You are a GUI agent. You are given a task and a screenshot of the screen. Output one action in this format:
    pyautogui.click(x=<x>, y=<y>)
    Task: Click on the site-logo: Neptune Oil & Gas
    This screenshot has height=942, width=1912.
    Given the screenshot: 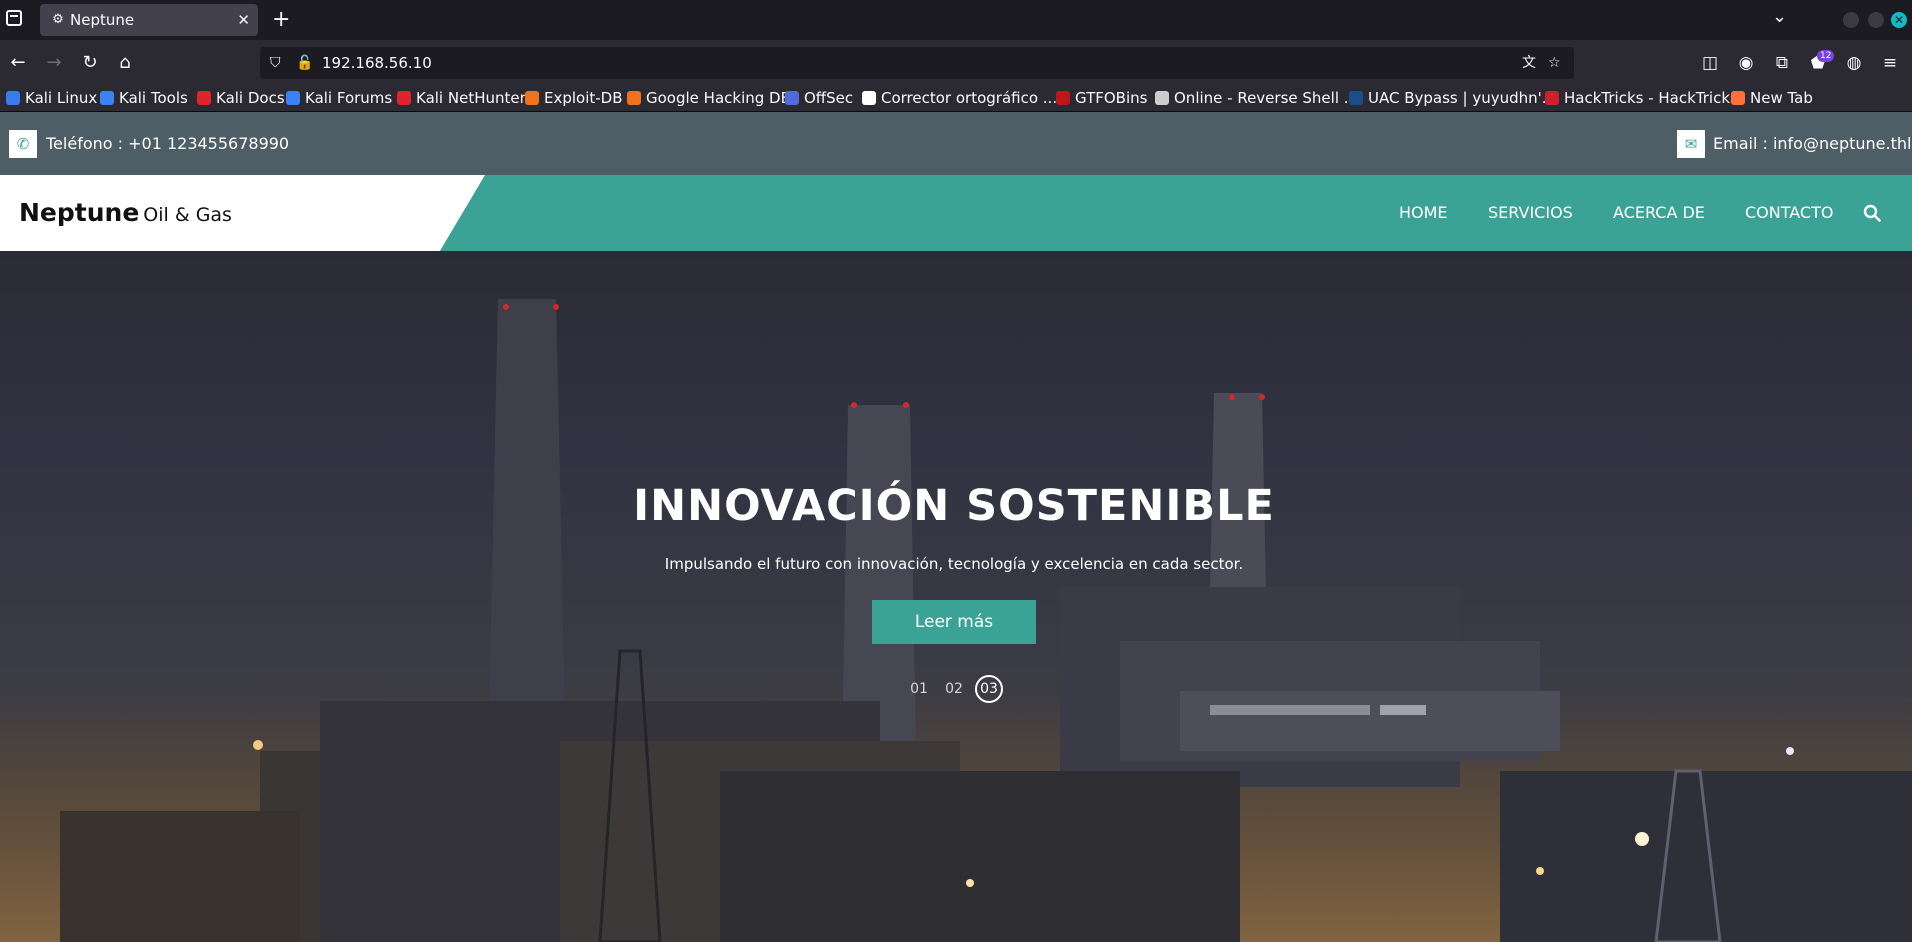 What is the action you would take?
    pyautogui.click(x=125, y=213)
    